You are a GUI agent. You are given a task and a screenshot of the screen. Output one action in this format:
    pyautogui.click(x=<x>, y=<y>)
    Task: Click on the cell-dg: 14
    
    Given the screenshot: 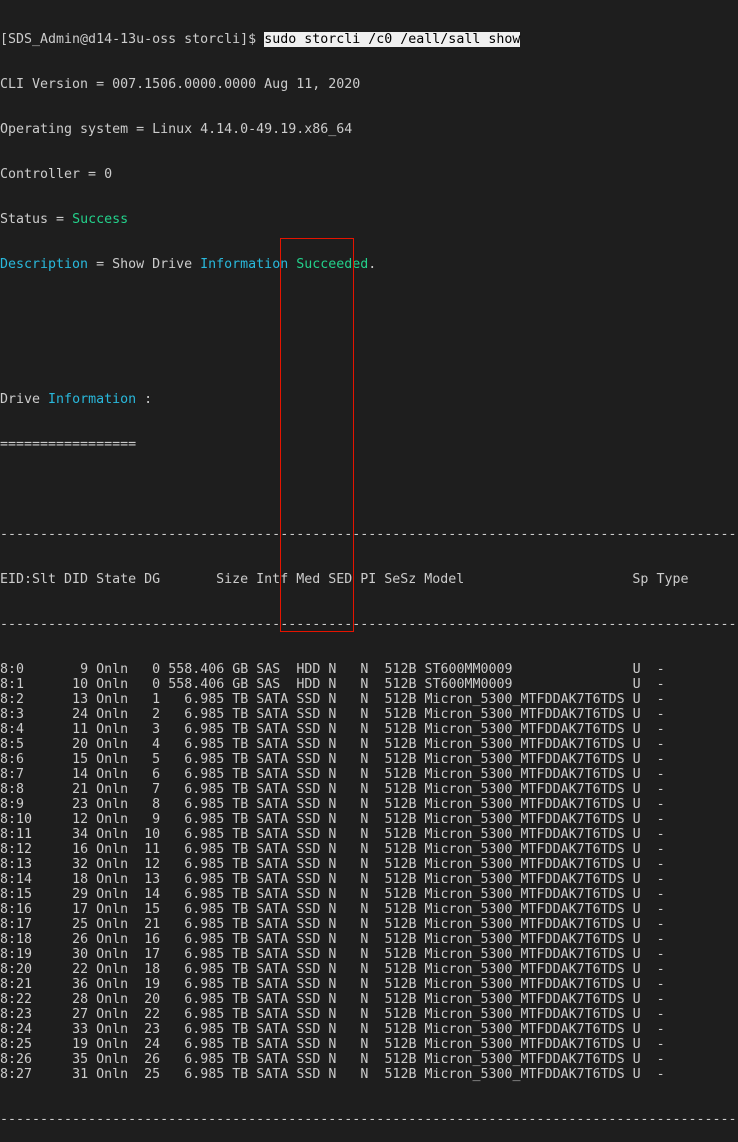 What is the action you would take?
    pyautogui.click(x=152, y=894)
    